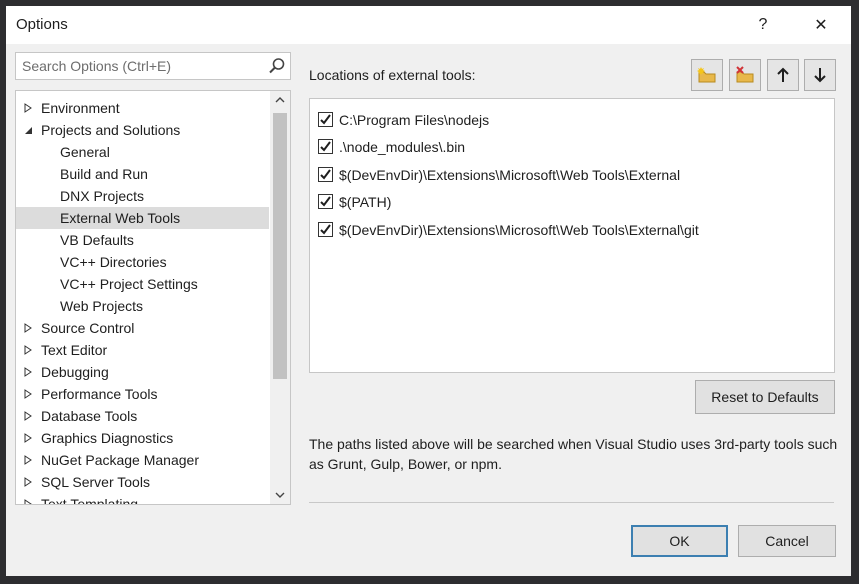 The image size is (859, 584). Describe the element at coordinates (280, 246) in the screenshot. I see `scroll-thumb` at that location.